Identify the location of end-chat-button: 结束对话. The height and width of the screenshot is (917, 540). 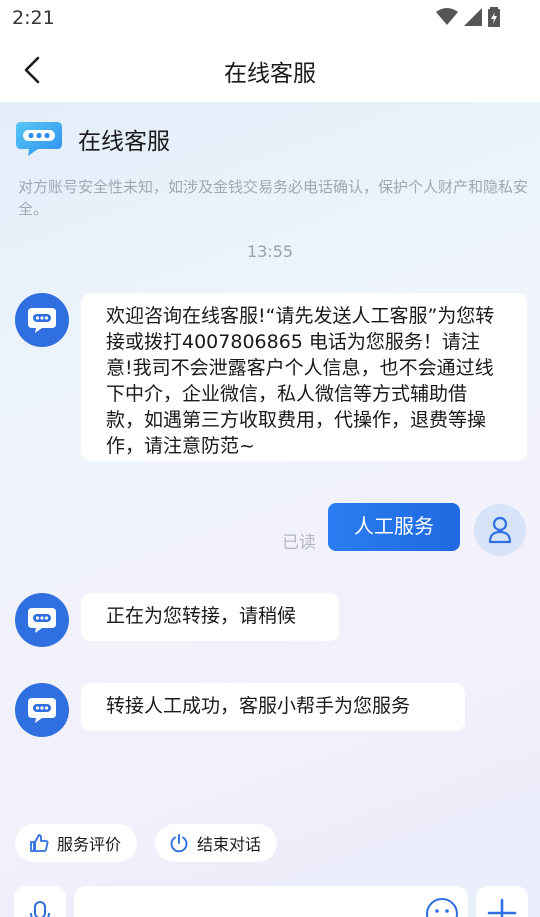
(216, 843).